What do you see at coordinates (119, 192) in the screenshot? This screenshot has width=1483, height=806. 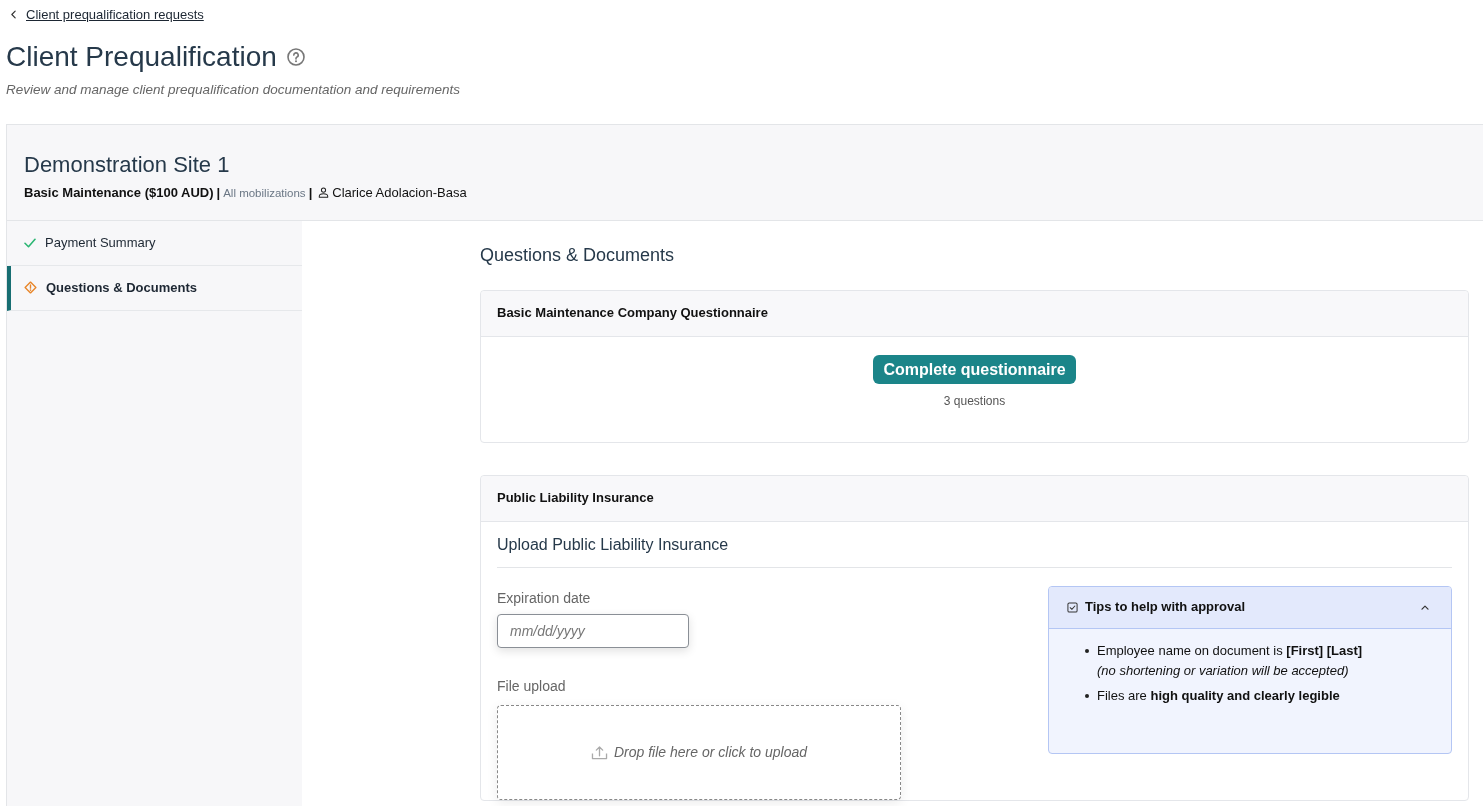 I see `package-name: Basic Maintenance ($100 AUD)` at bounding box center [119, 192].